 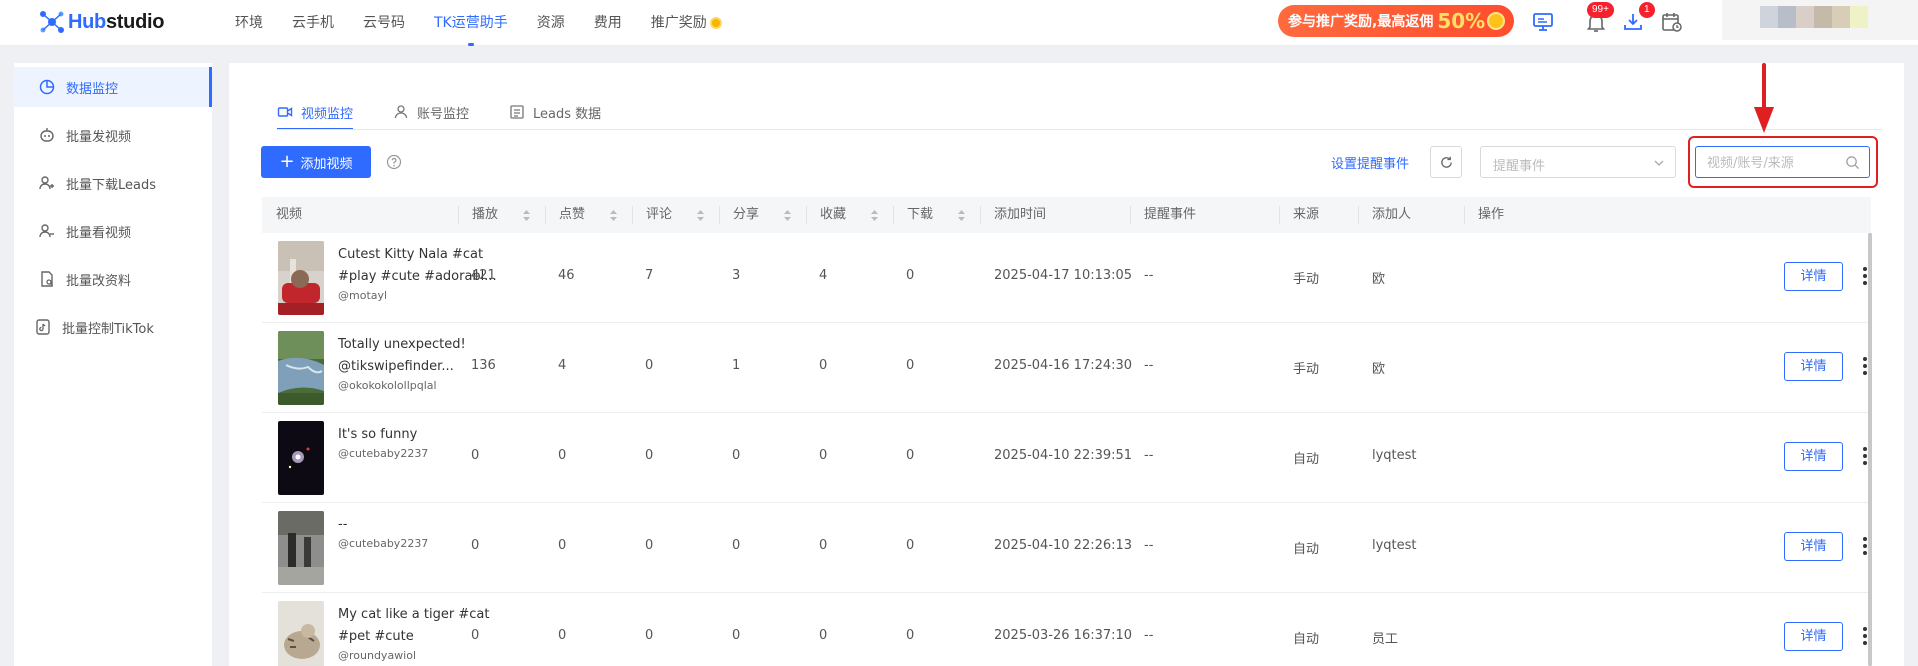 What do you see at coordinates (471, 23) in the screenshot?
I see `nav-tk-assistant: TK运营助手` at bounding box center [471, 23].